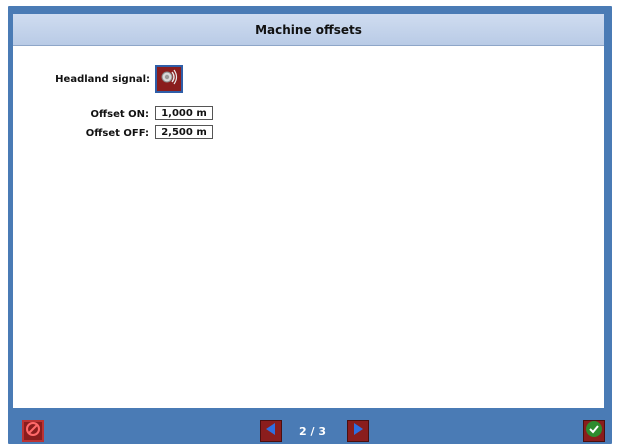 The width and height of the screenshot is (618, 448). What do you see at coordinates (119, 114) in the screenshot?
I see `offset-on-label: Offset ON:` at bounding box center [119, 114].